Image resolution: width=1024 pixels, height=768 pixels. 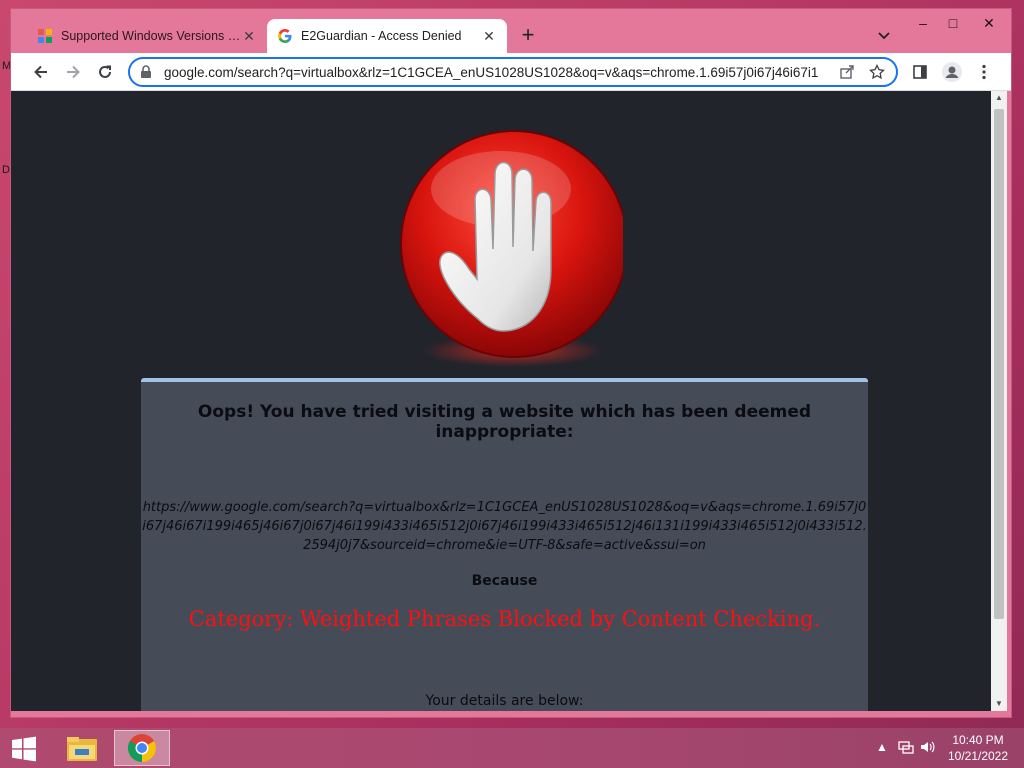 What do you see at coordinates (999, 364) in the screenshot?
I see `scroll-thumb` at bounding box center [999, 364].